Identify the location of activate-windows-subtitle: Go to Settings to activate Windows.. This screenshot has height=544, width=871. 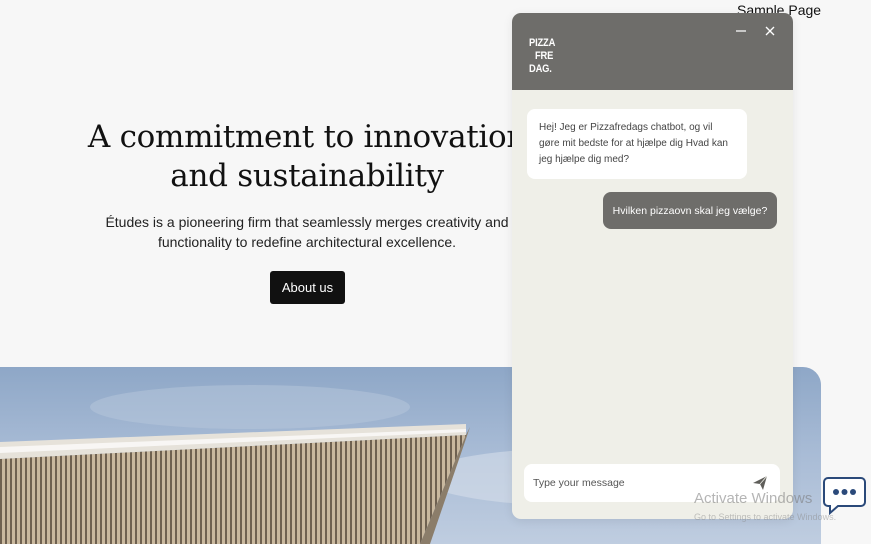
(765, 517).